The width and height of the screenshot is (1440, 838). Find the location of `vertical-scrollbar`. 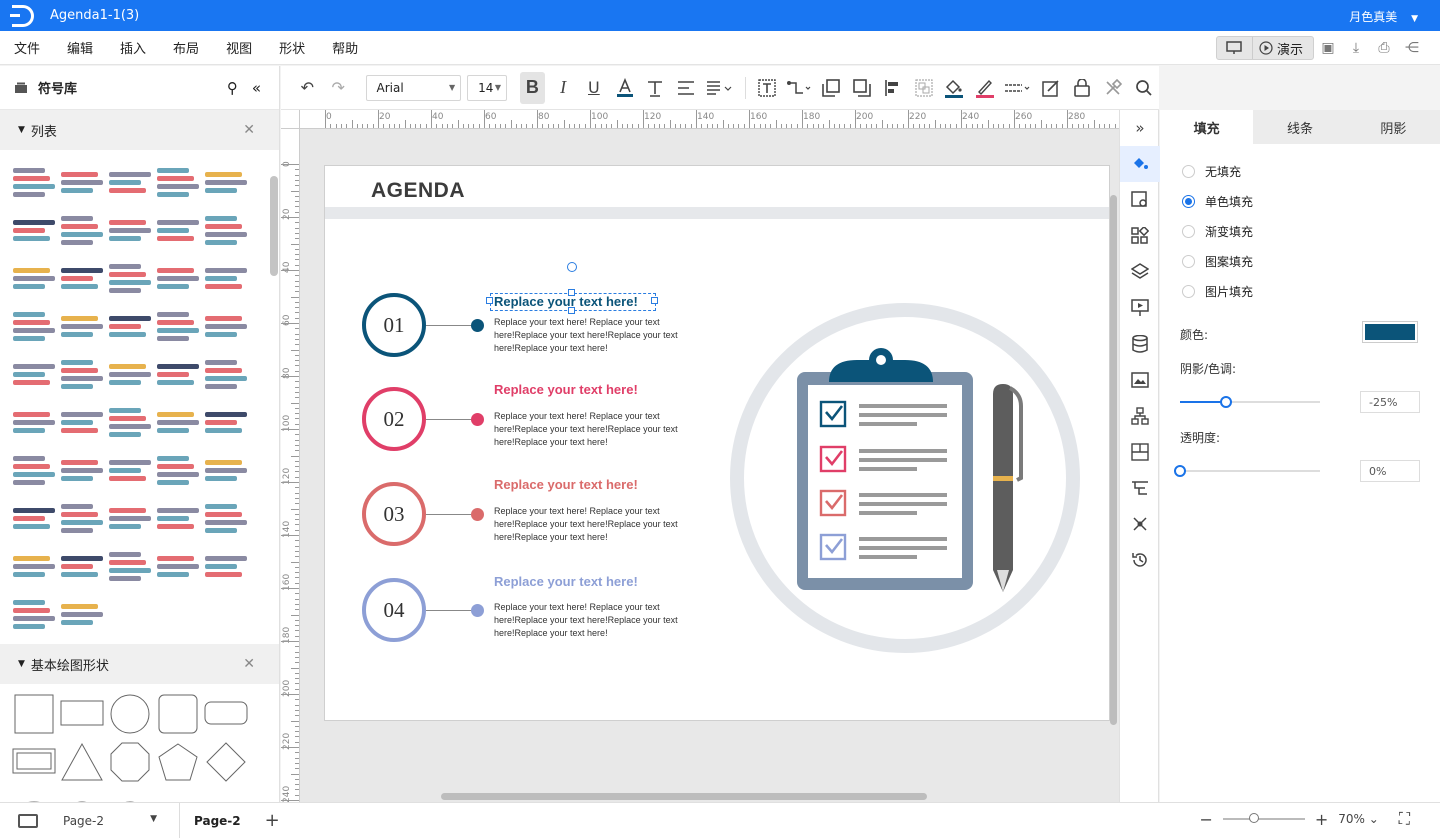

vertical-scrollbar is located at coordinates (1113, 460).